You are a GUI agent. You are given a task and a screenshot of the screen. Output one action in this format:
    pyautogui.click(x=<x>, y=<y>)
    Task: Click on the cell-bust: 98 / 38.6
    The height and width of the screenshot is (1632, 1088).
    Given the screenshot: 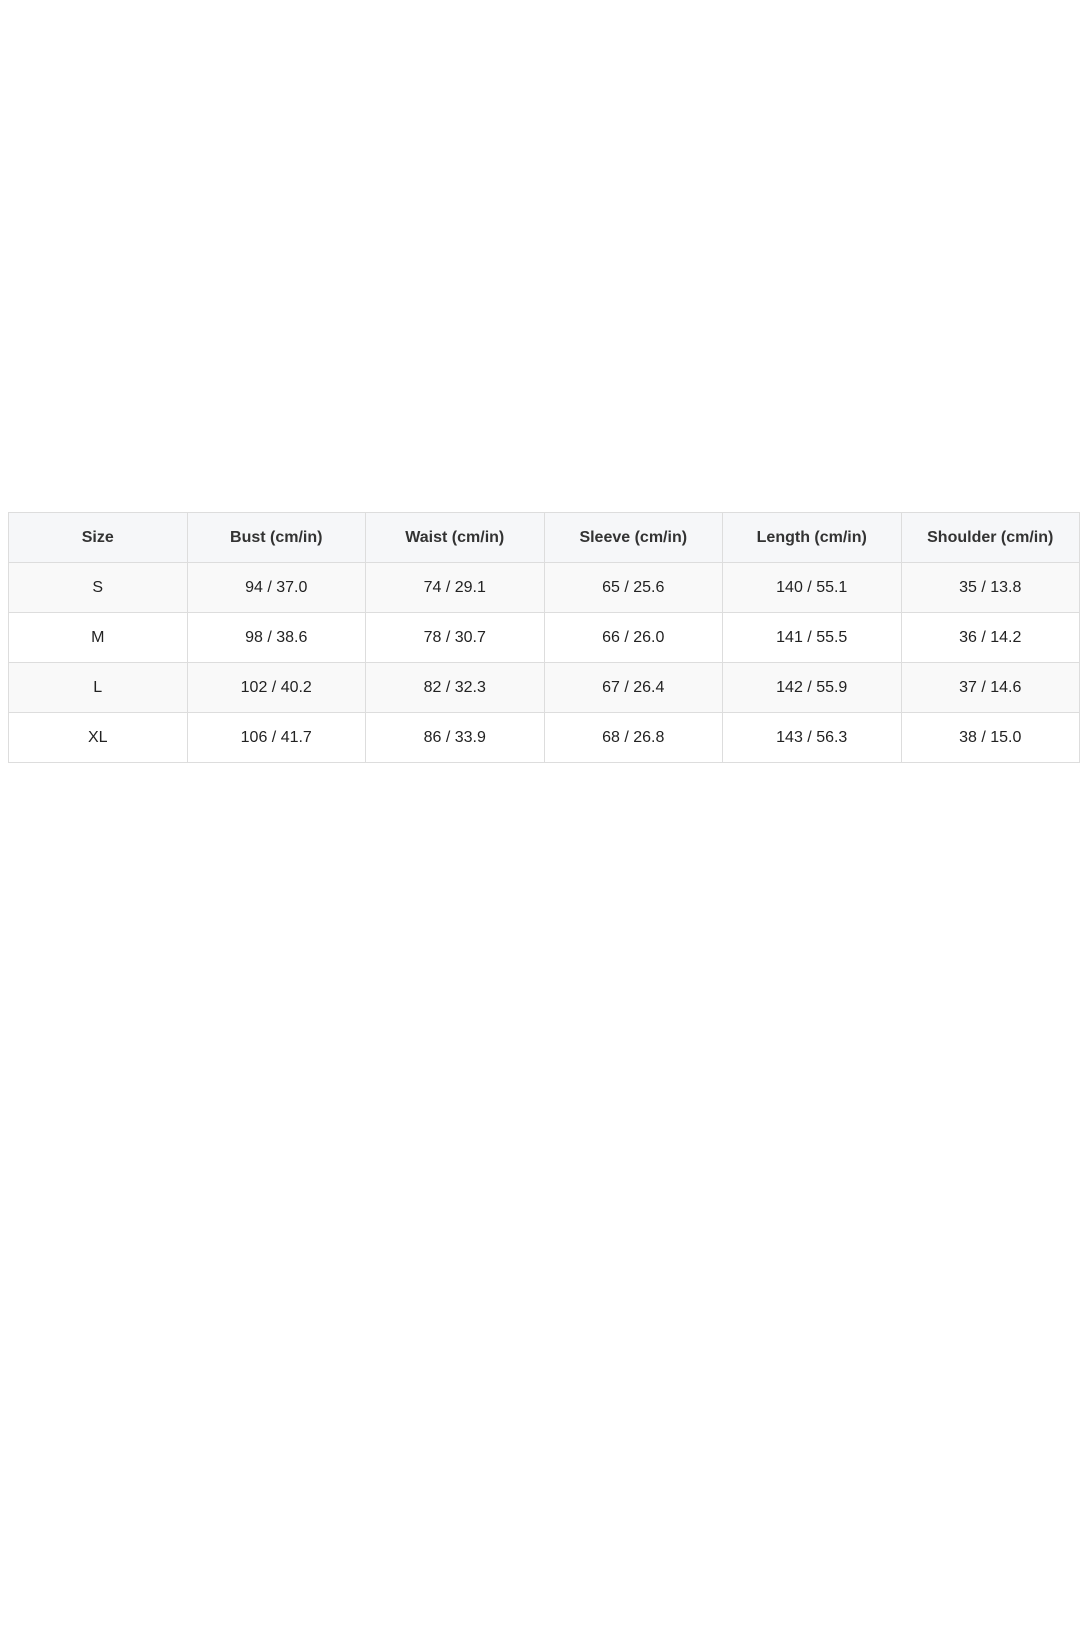 What is the action you would take?
    pyautogui.click(x=276, y=637)
    